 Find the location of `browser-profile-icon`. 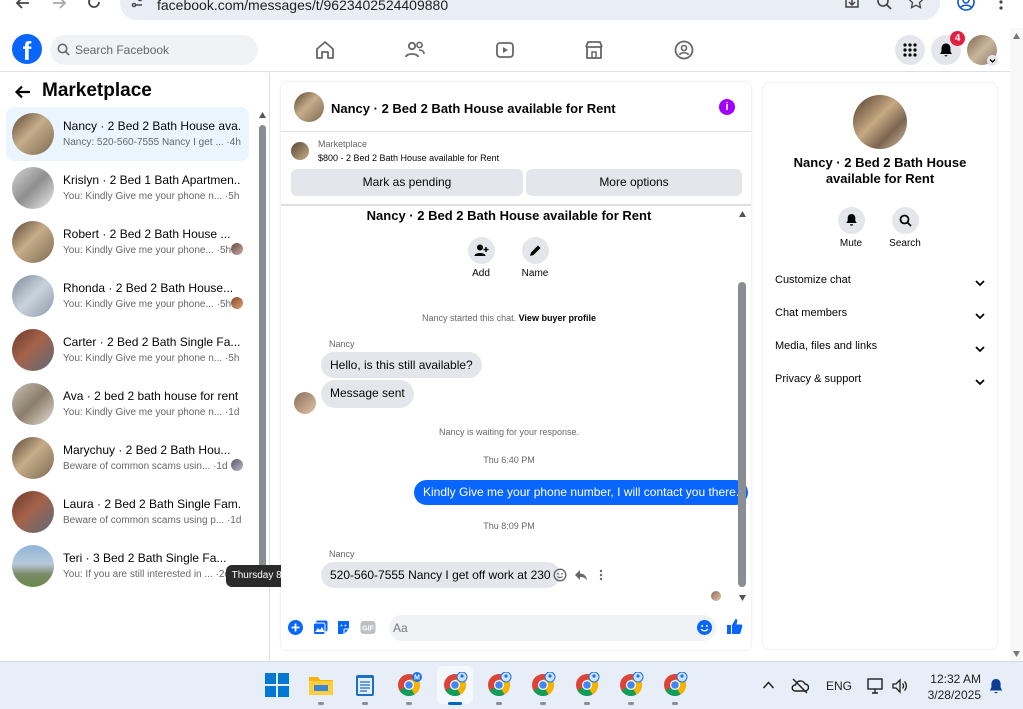

browser-profile-icon is located at coordinates (966, 5).